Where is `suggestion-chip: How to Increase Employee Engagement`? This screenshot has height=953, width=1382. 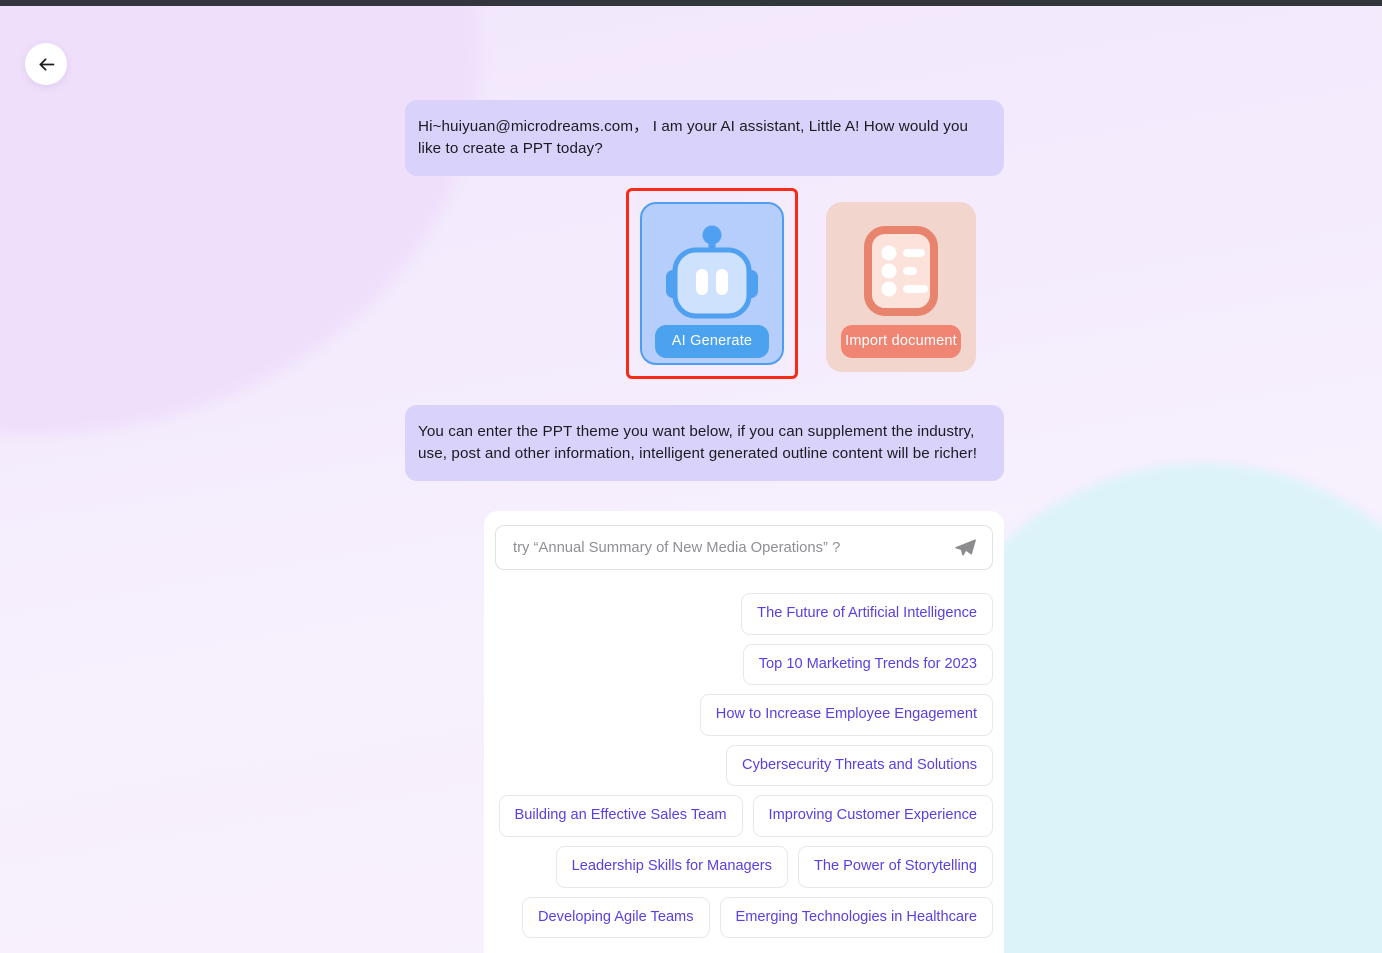
suggestion-chip: How to Increase Employee Engagement is located at coordinates (846, 715).